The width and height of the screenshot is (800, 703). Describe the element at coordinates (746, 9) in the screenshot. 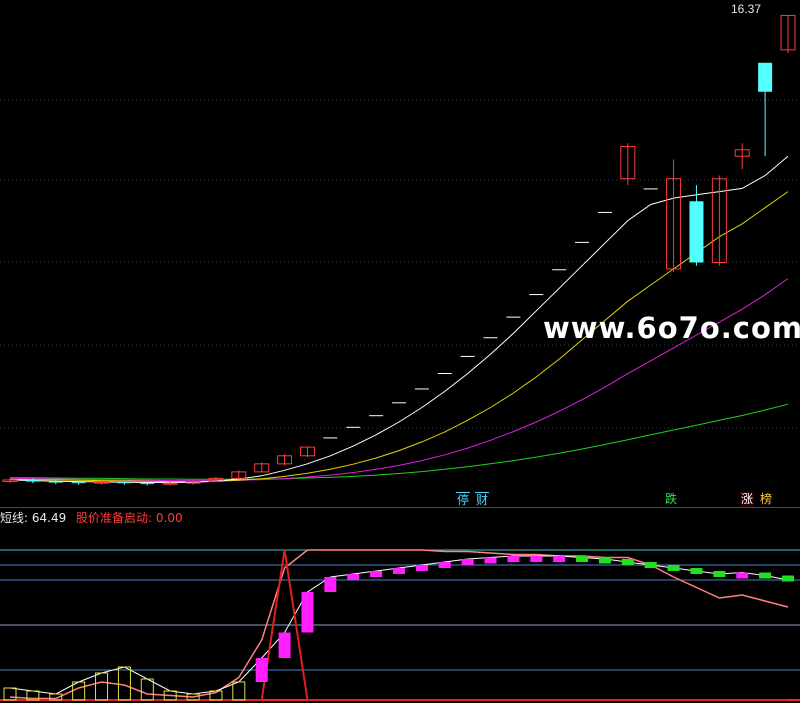

I see `high-price-label: 16.37` at that location.